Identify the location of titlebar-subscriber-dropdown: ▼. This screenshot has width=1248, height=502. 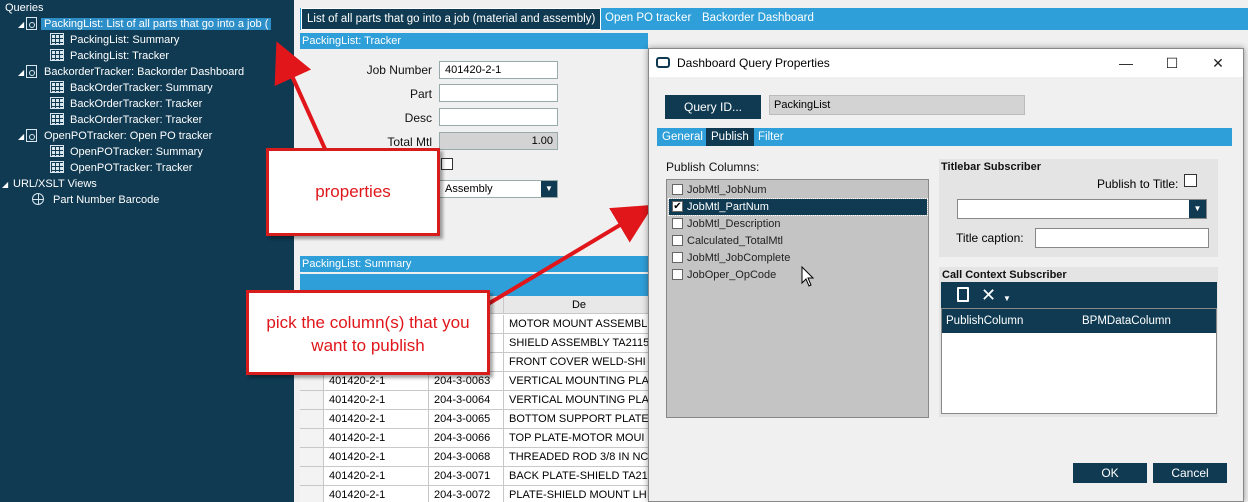
(1082, 209).